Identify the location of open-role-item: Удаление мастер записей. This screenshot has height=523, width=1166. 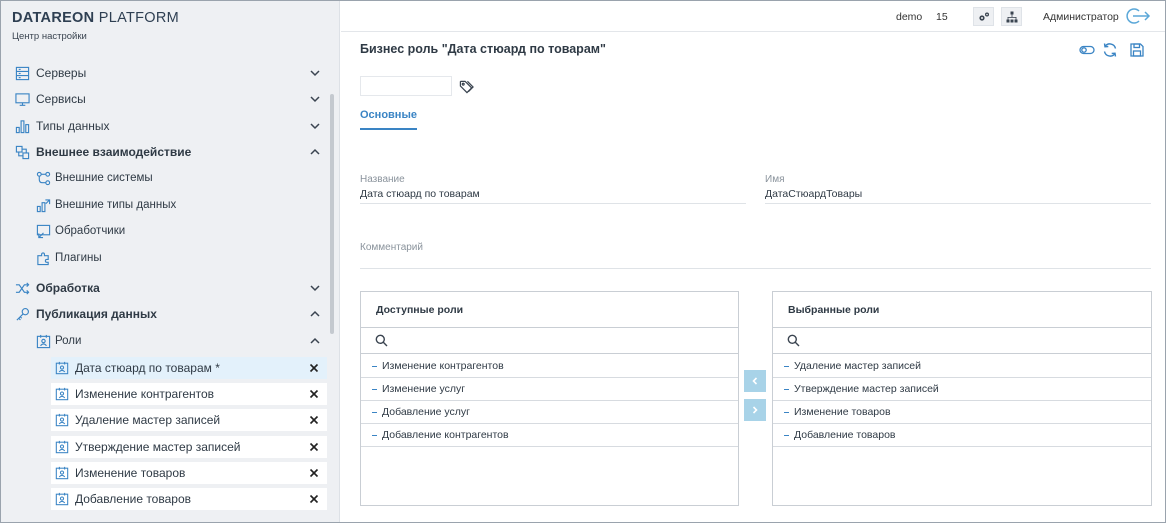
(189, 420).